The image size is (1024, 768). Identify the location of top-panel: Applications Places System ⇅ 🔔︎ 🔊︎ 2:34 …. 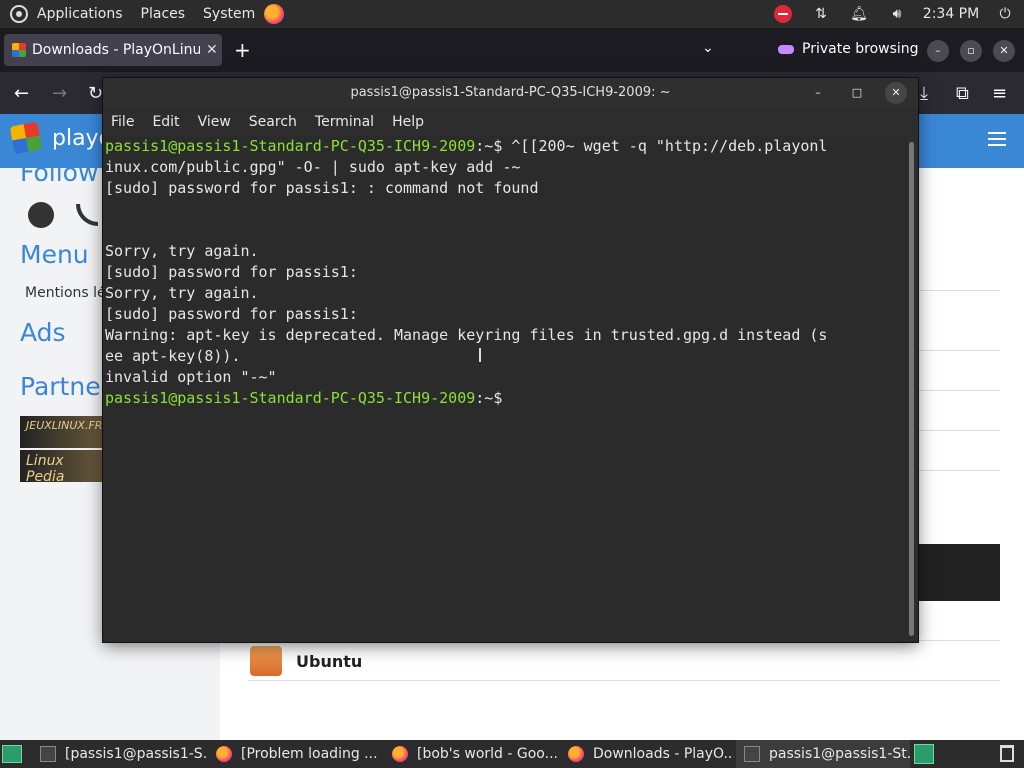
(512, 14).